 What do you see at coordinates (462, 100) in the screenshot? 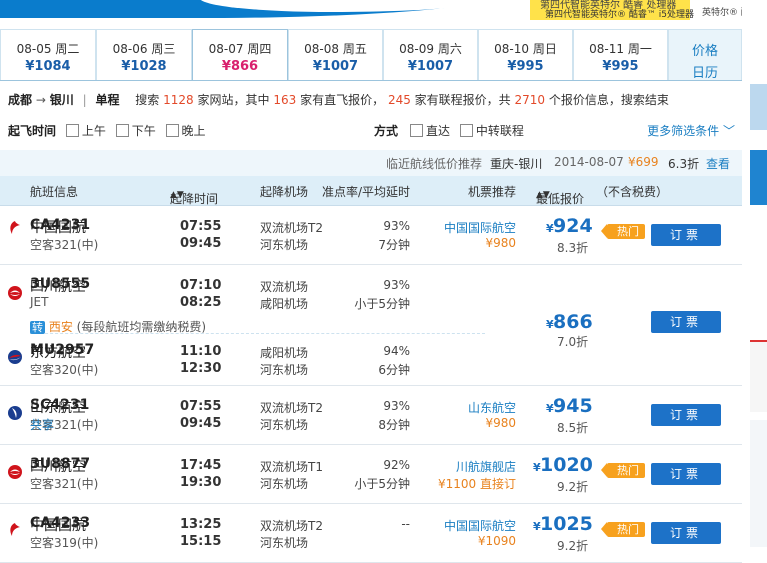
I see `summary-text: 家有联程报价，共` at bounding box center [462, 100].